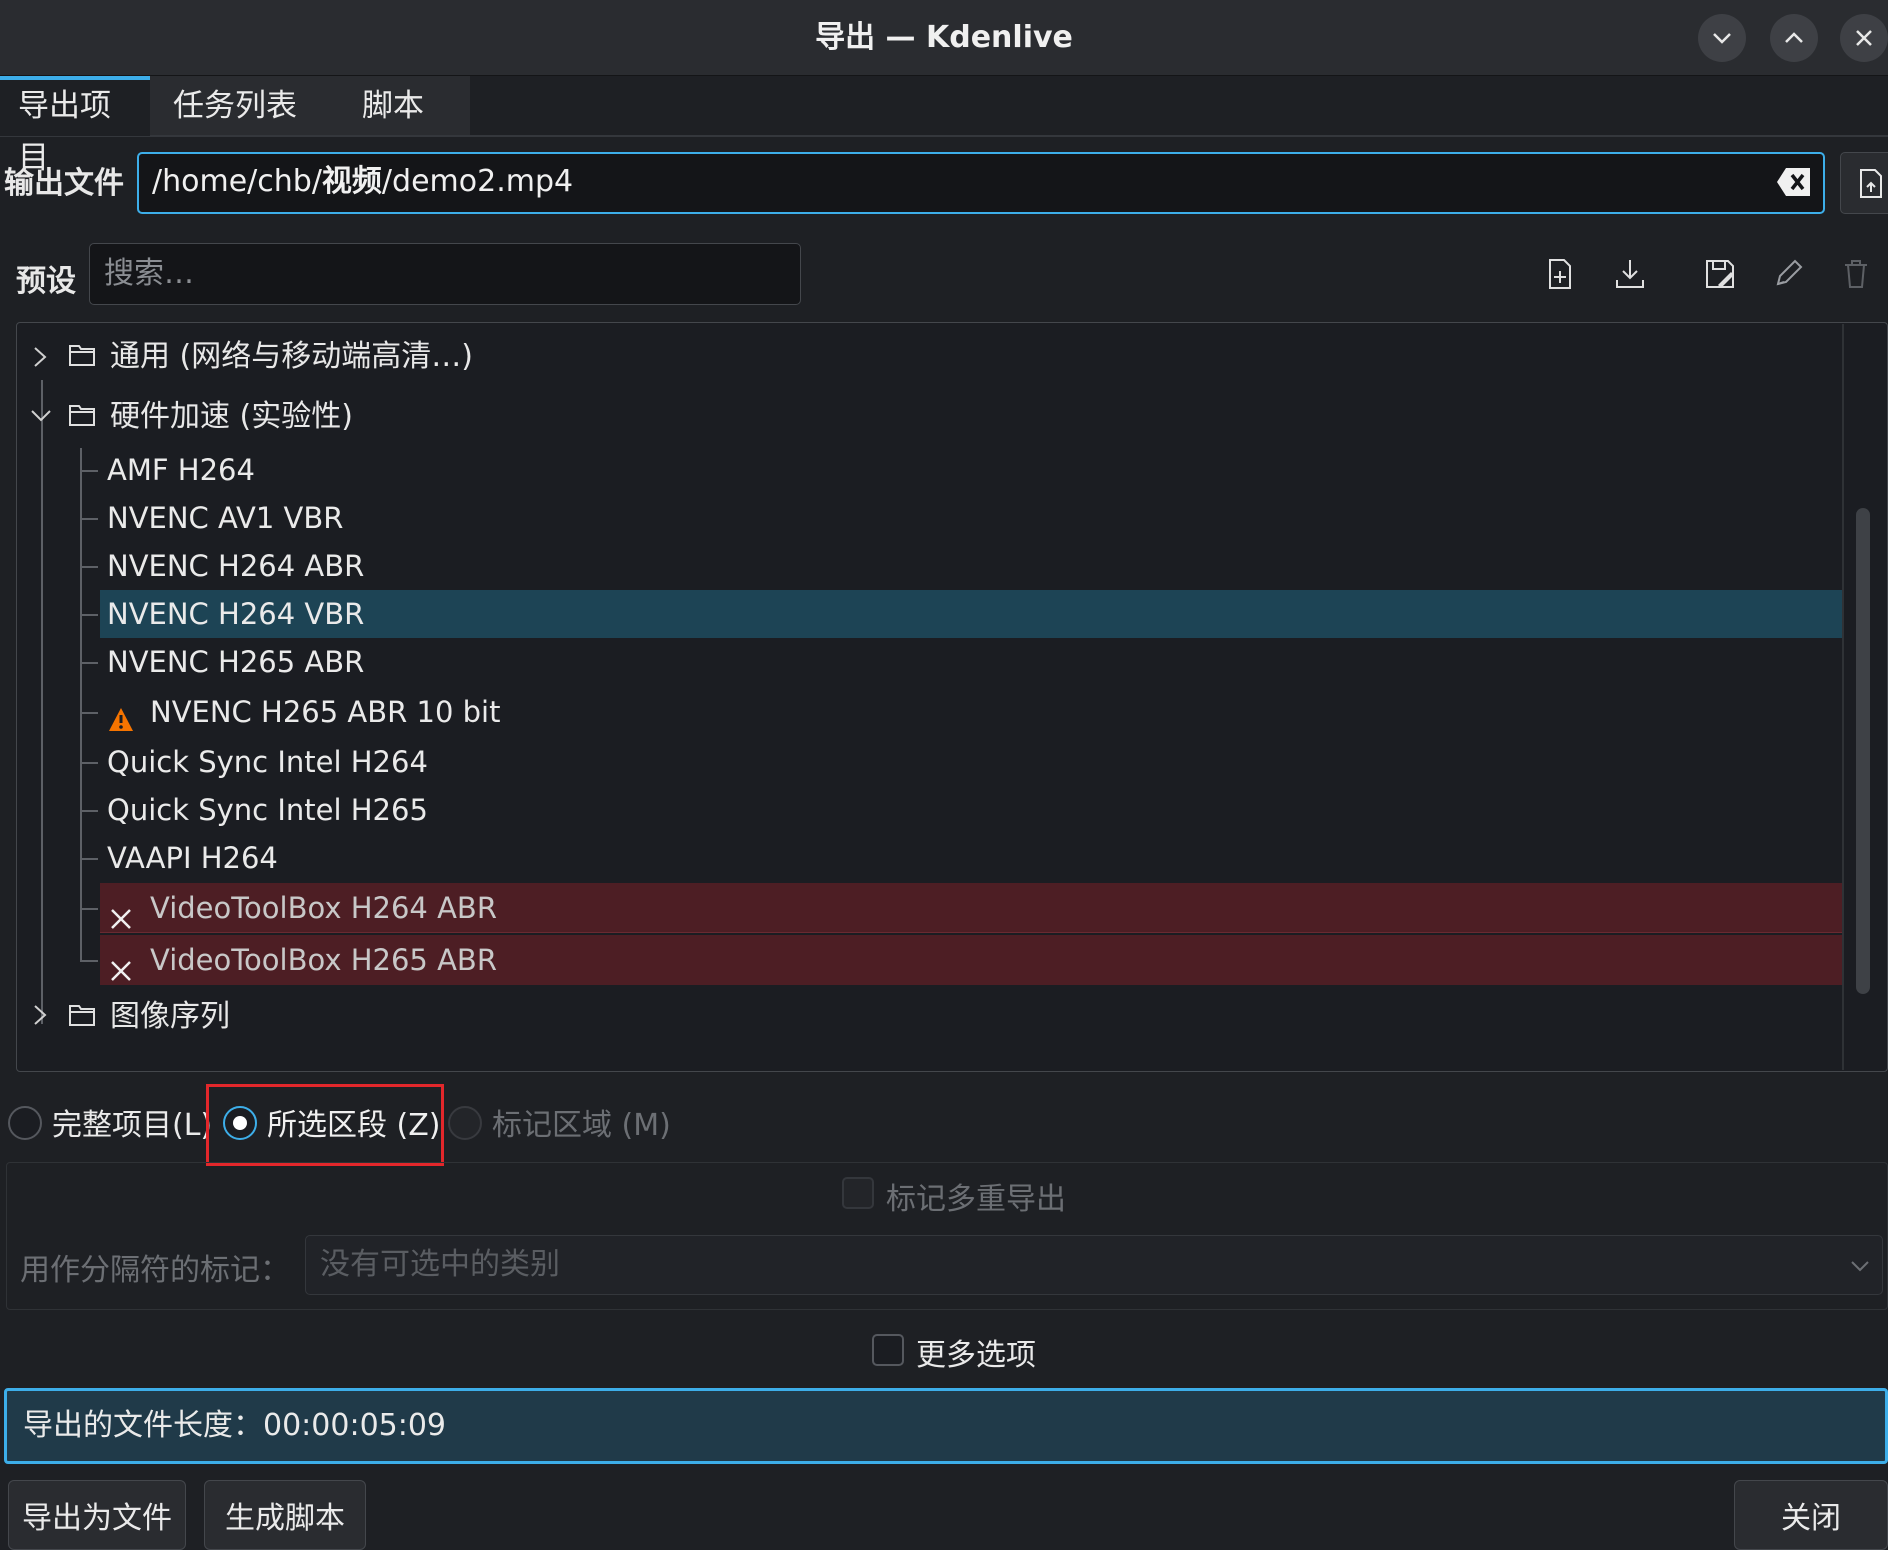 The width and height of the screenshot is (1888, 1550). I want to click on radio-full-project, so click(25, 1123).